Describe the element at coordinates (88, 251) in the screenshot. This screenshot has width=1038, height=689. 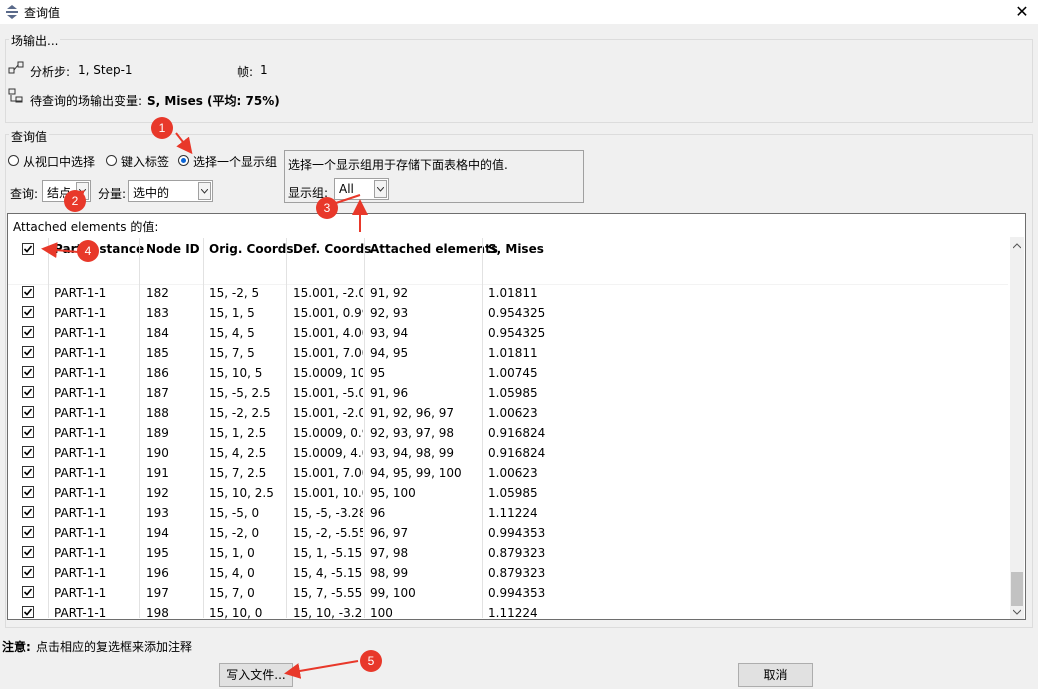
I see `annotation-badge-4: 4` at that location.